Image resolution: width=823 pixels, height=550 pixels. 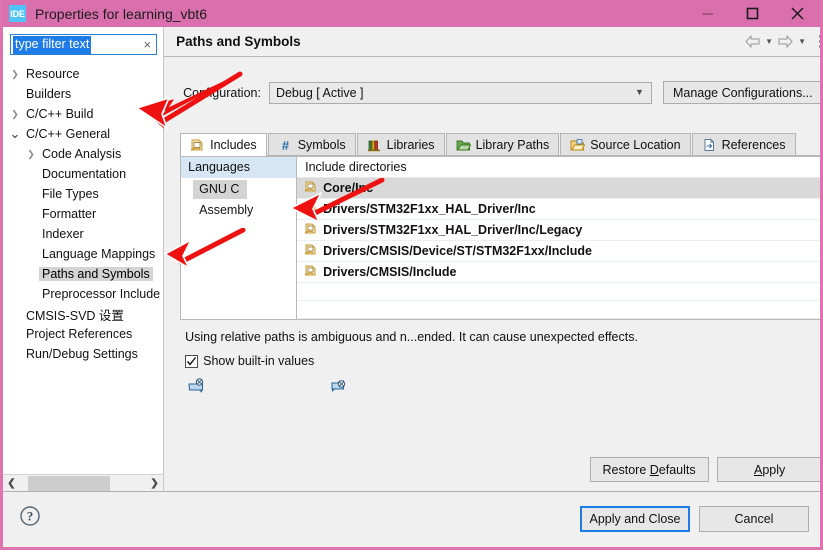 What do you see at coordinates (238, 41) in the screenshot?
I see `page-title: Paths and Symbols` at bounding box center [238, 41].